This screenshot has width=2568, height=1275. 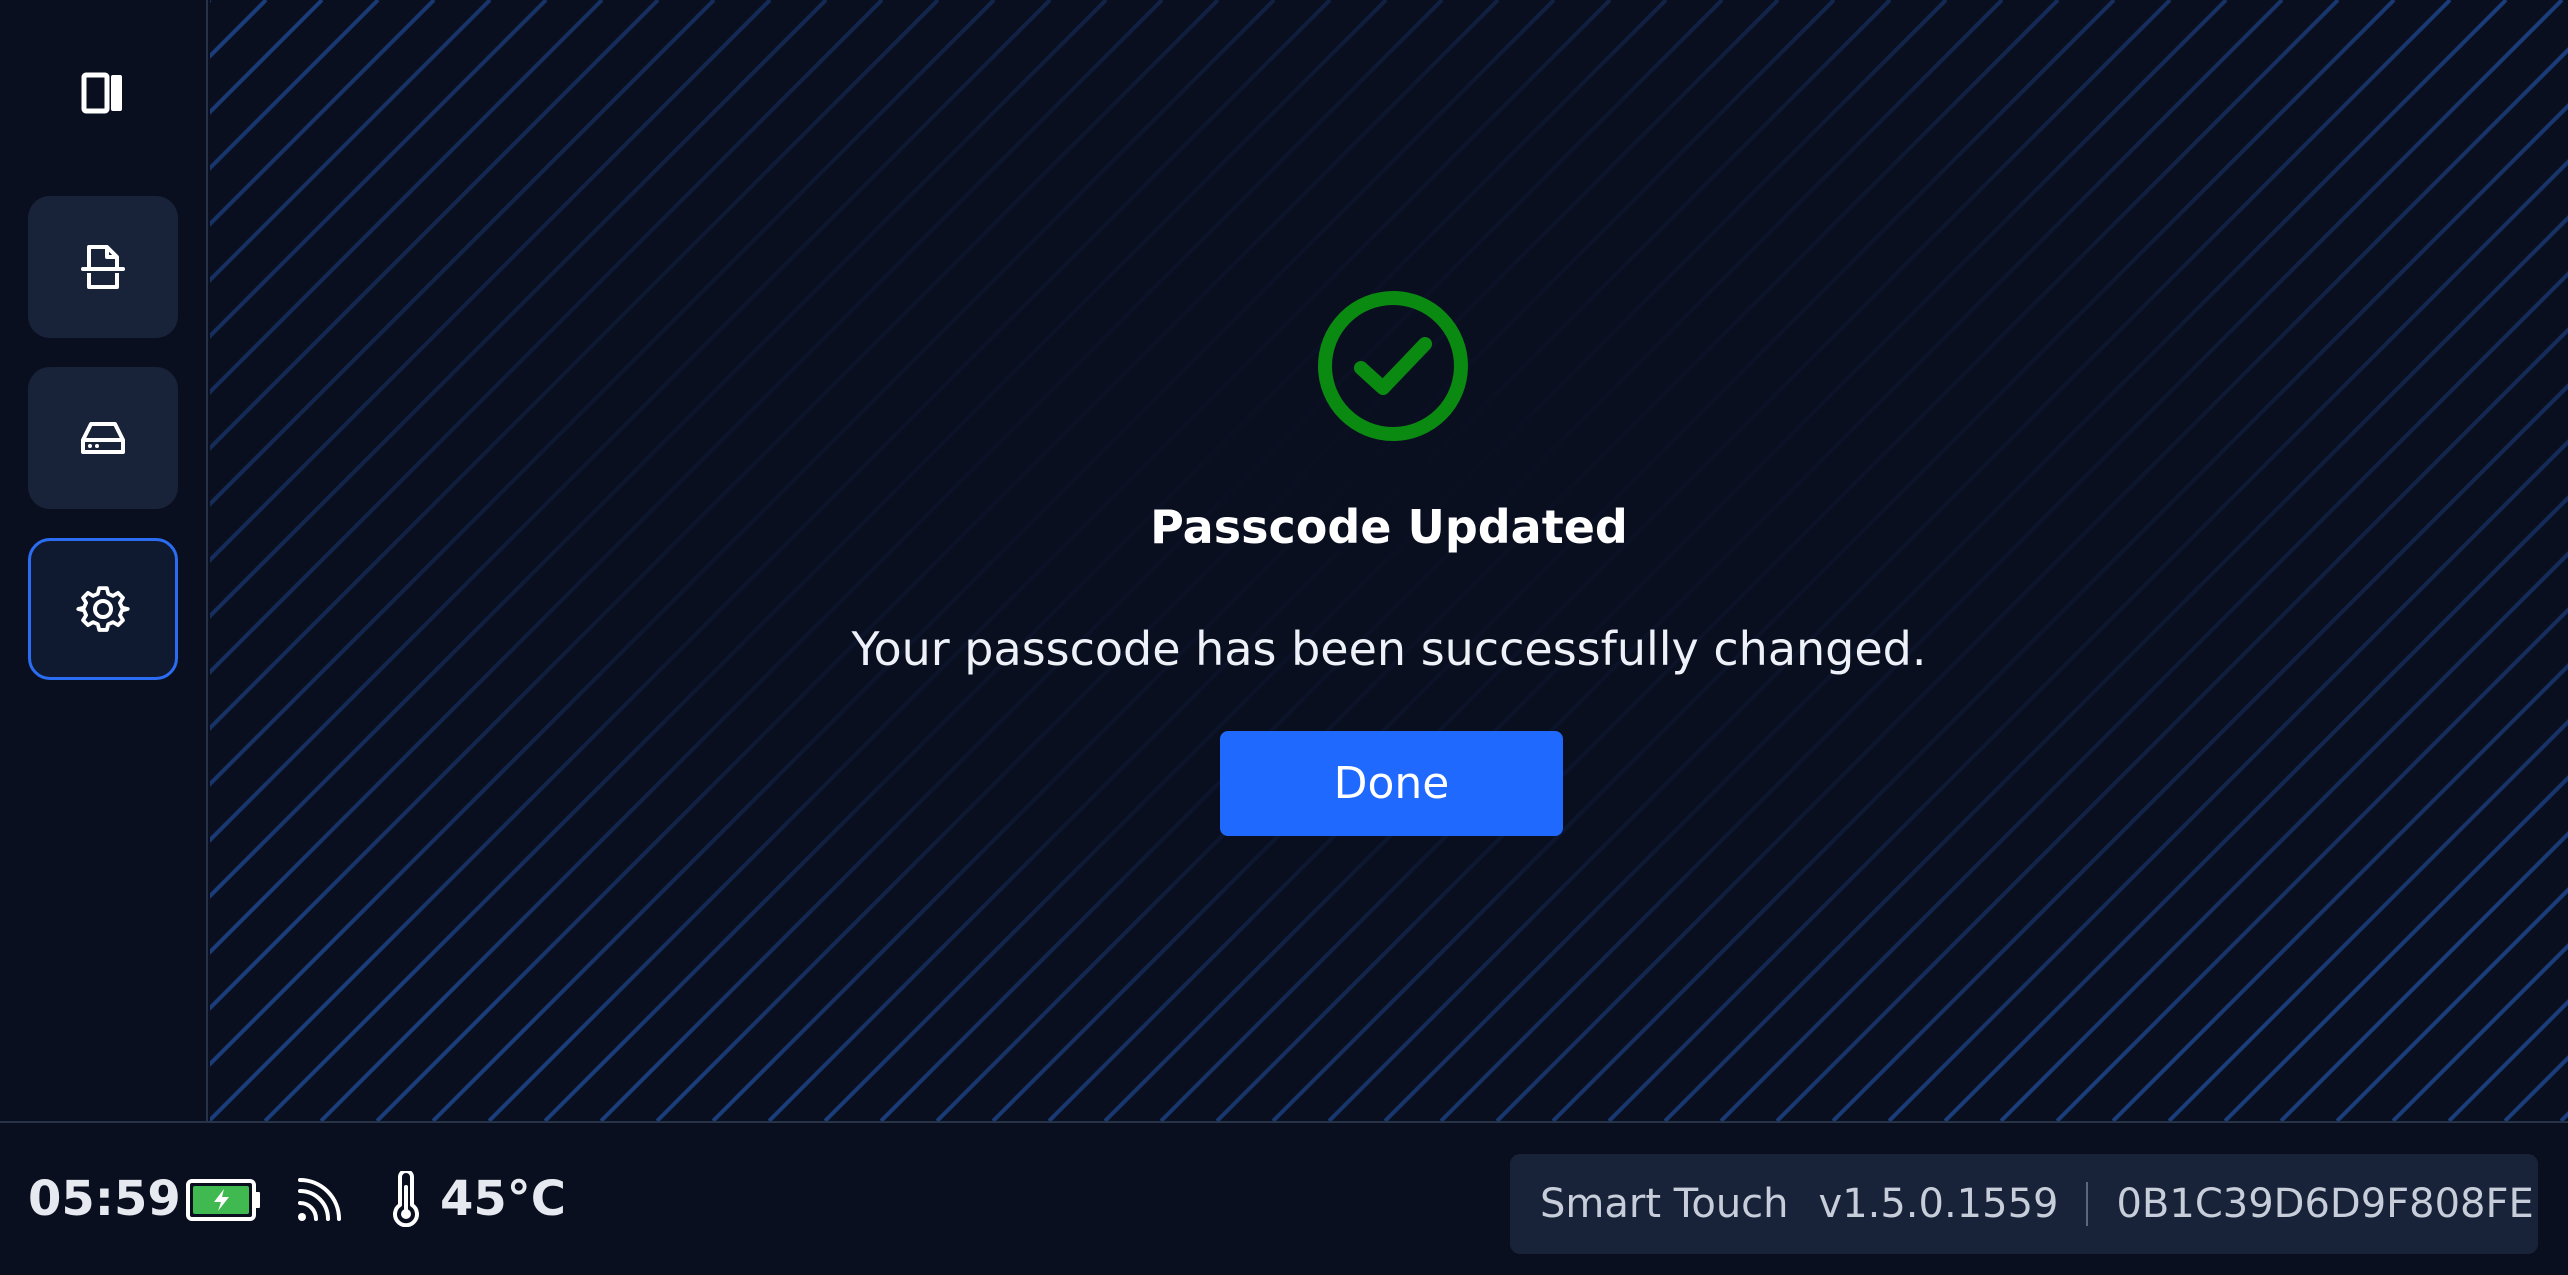 I want to click on sidebar, so click(x=104, y=560).